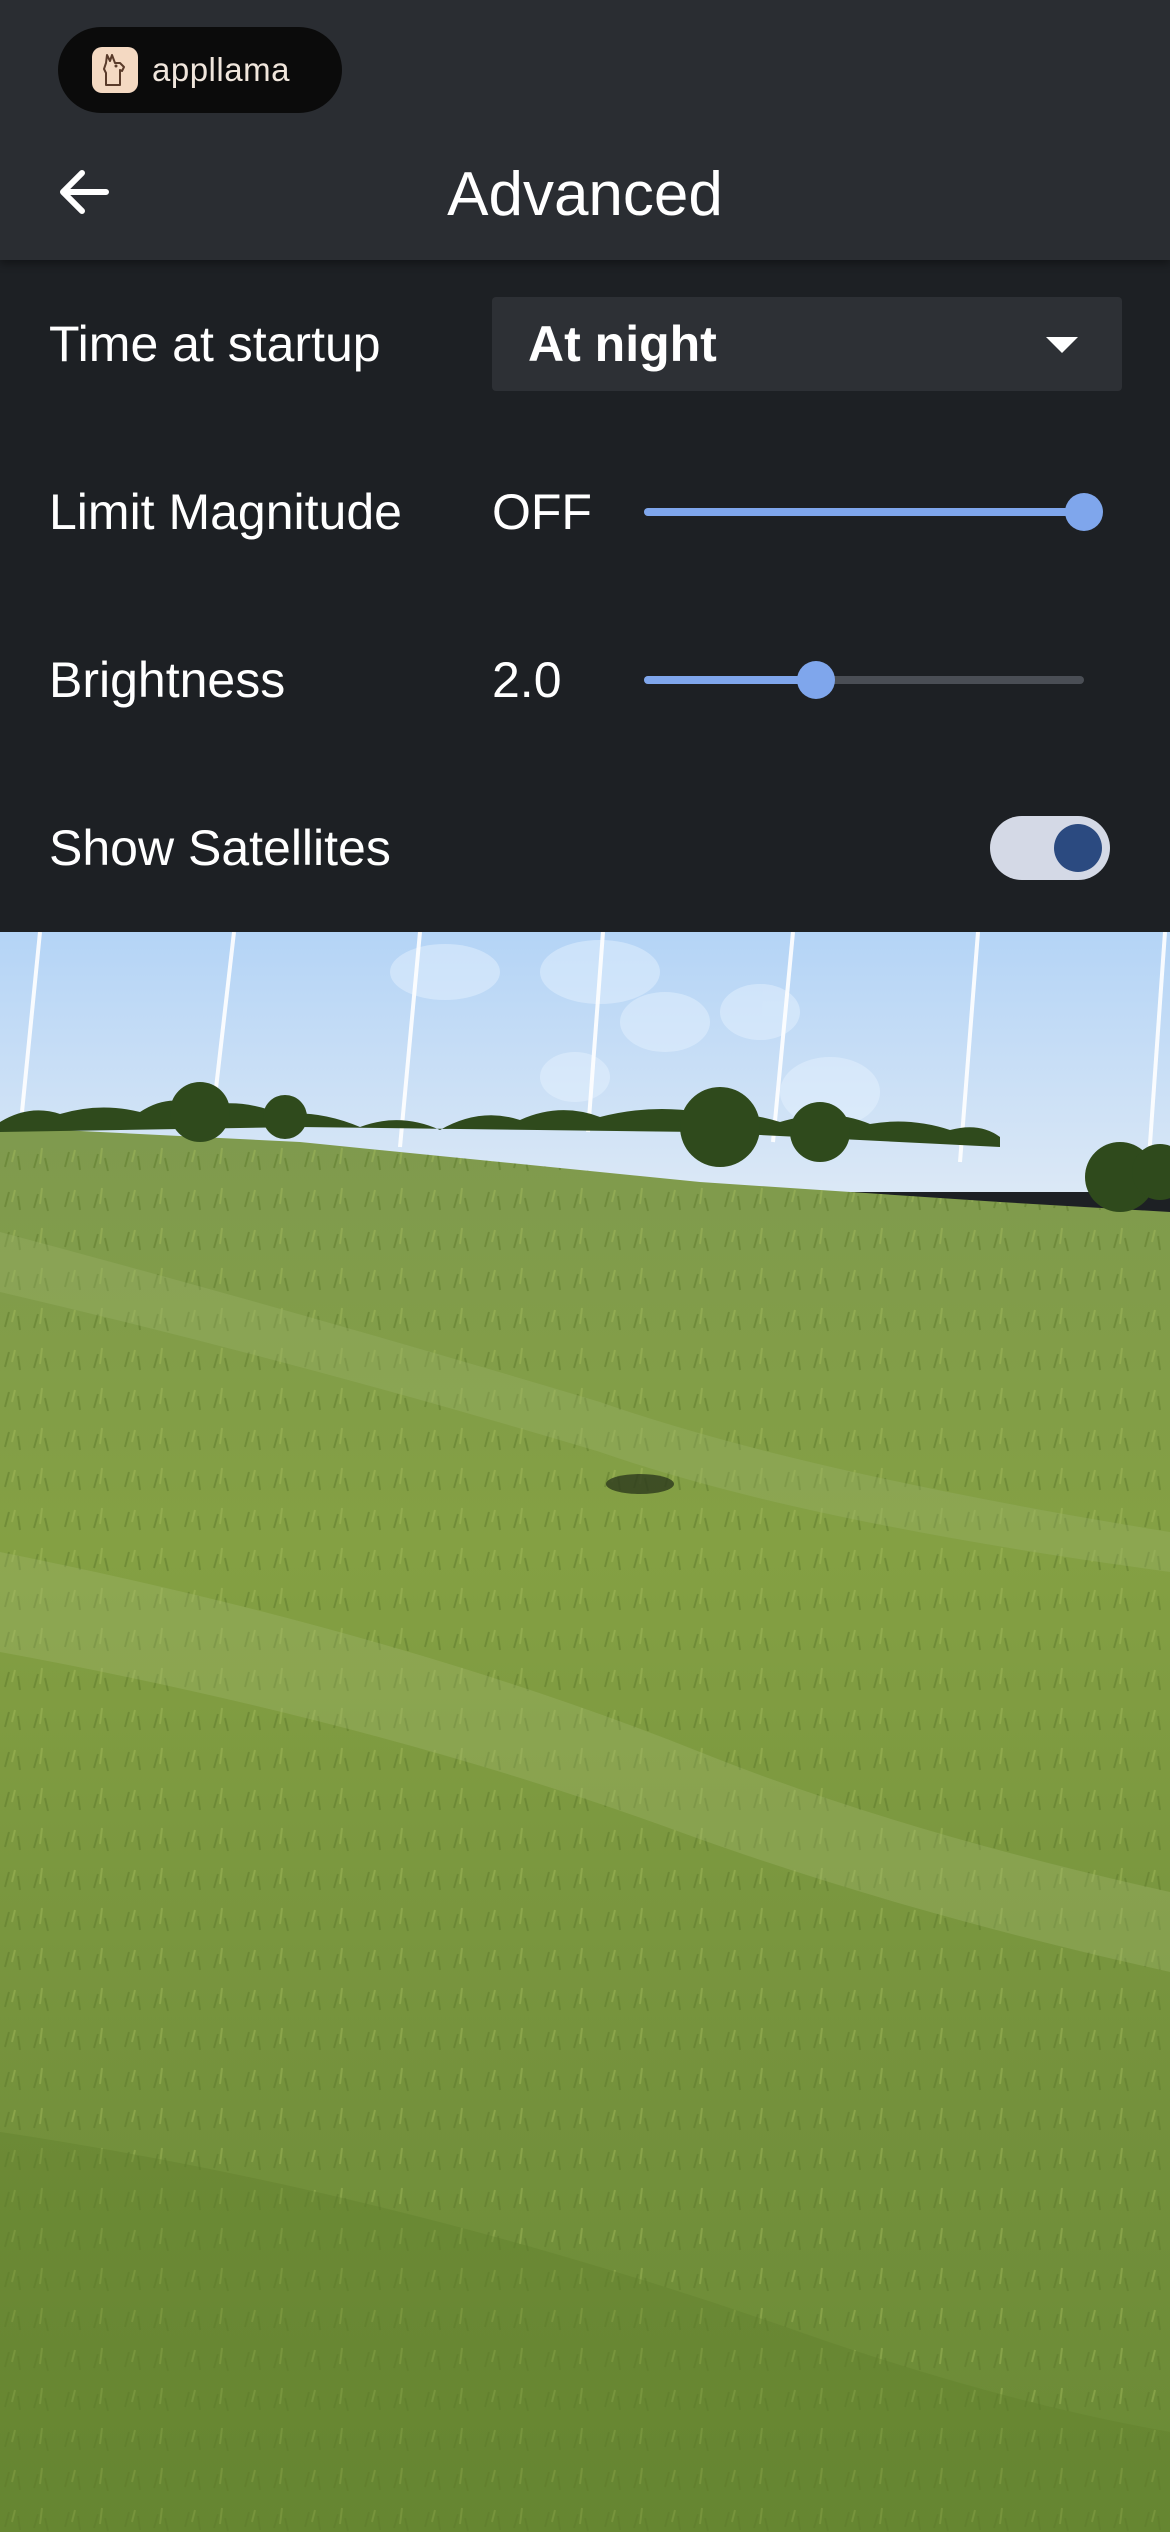 The height and width of the screenshot is (2532, 1170). Describe the element at coordinates (1050, 848) in the screenshot. I see `show-satellites-toggle` at that location.